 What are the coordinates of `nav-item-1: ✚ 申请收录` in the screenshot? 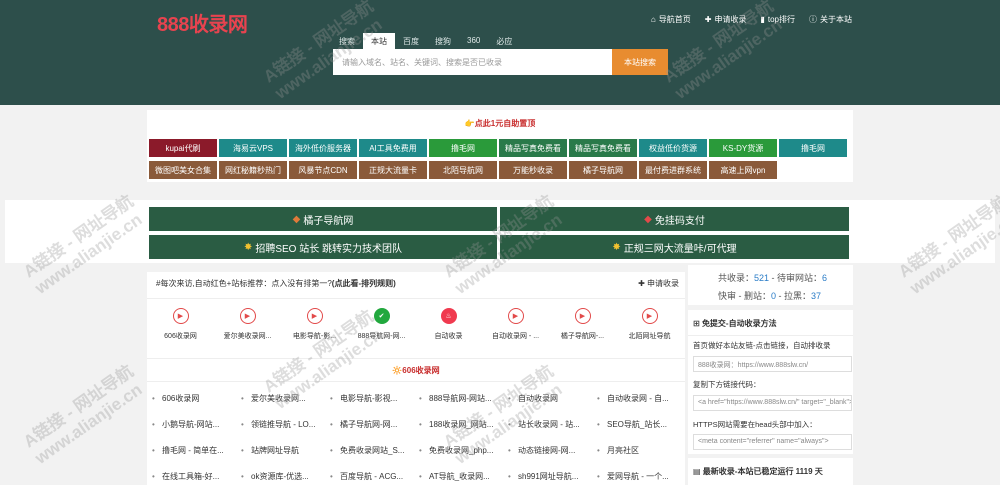 It's located at (726, 19).